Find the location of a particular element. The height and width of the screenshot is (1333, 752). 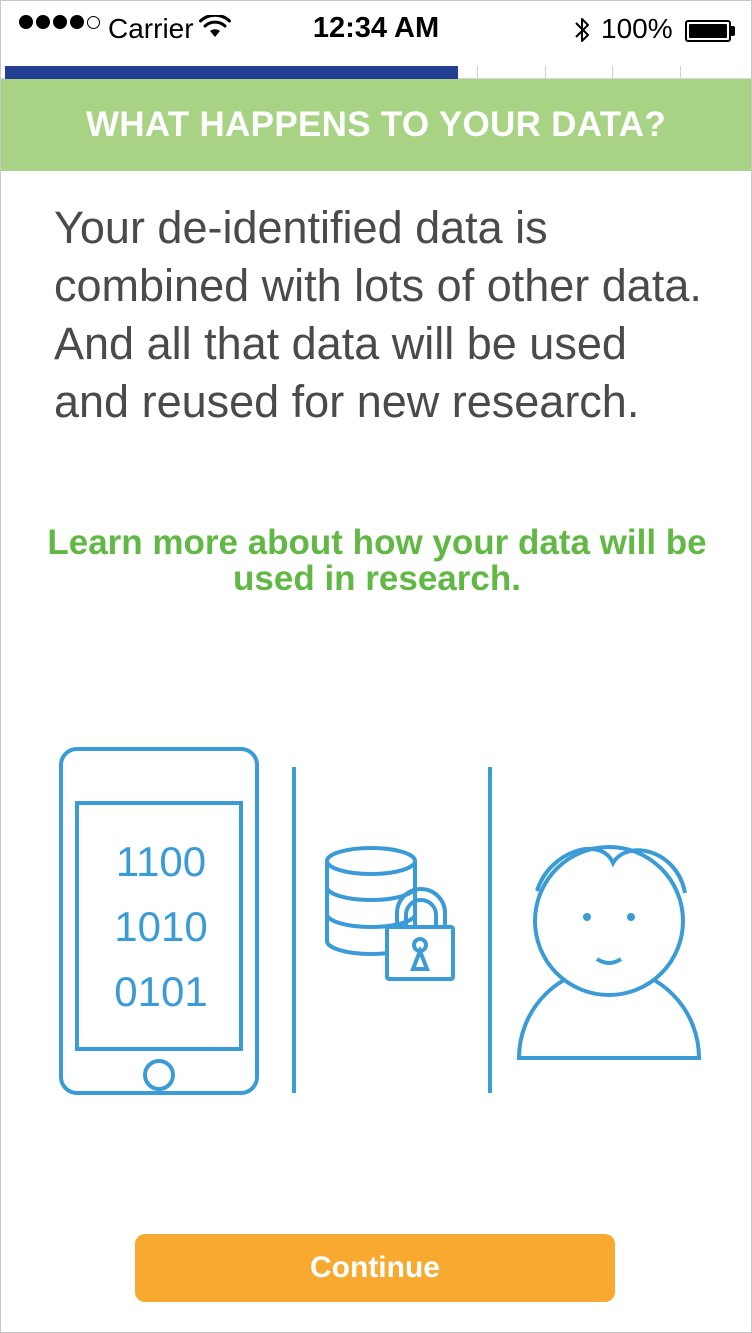

binary-line-2: 1010 is located at coordinates (160, 926).